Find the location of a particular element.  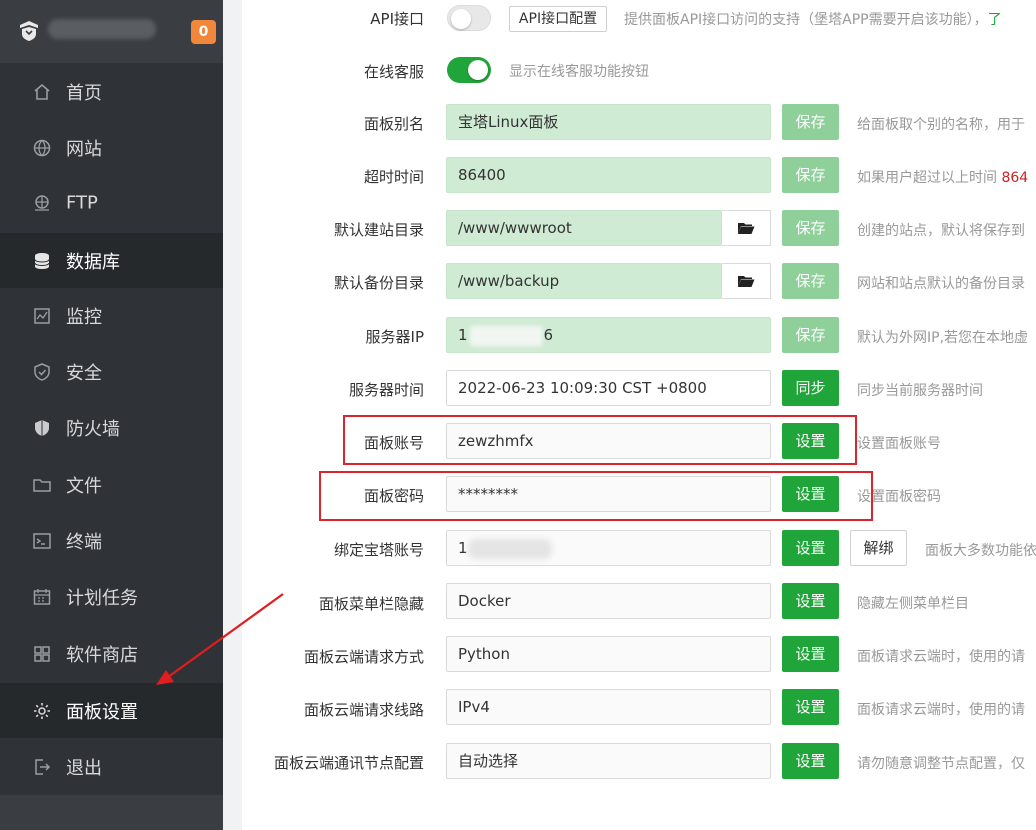

alias-hint: 给面板取个别的名称，用于 is located at coordinates (941, 125).